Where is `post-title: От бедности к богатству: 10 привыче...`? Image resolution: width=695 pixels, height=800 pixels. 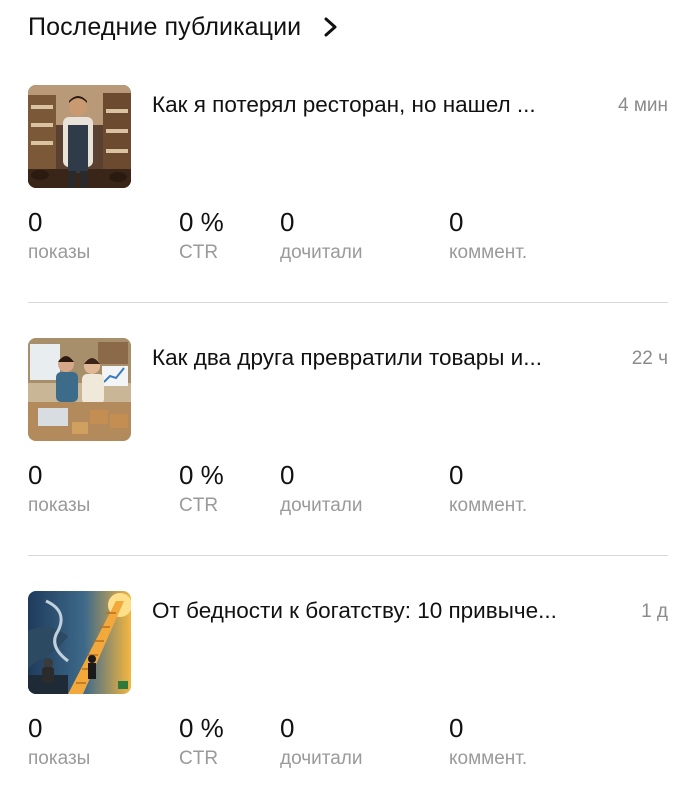
post-title: От бедности к богатству: 10 привыче... is located at coordinates (372, 611).